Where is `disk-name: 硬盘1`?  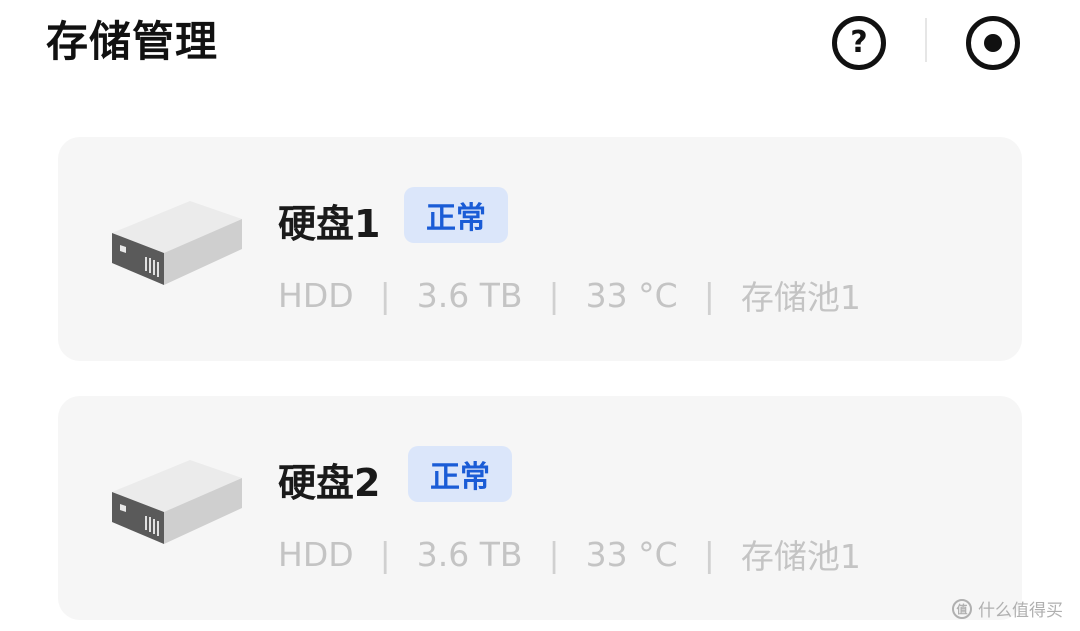
disk-name: 硬盘1 is located at coordinates (329, 224).